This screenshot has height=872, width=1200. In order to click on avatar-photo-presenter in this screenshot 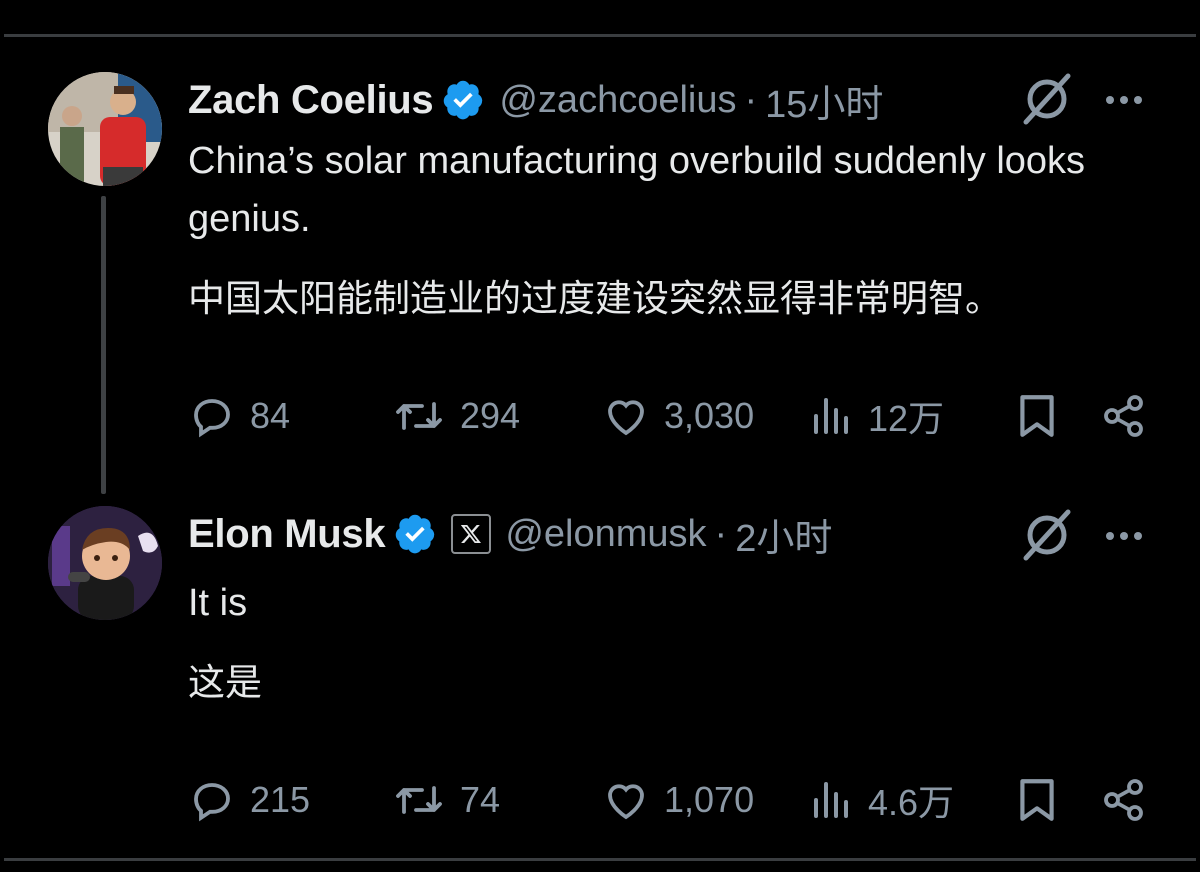, I will do `click(105, 129)`.